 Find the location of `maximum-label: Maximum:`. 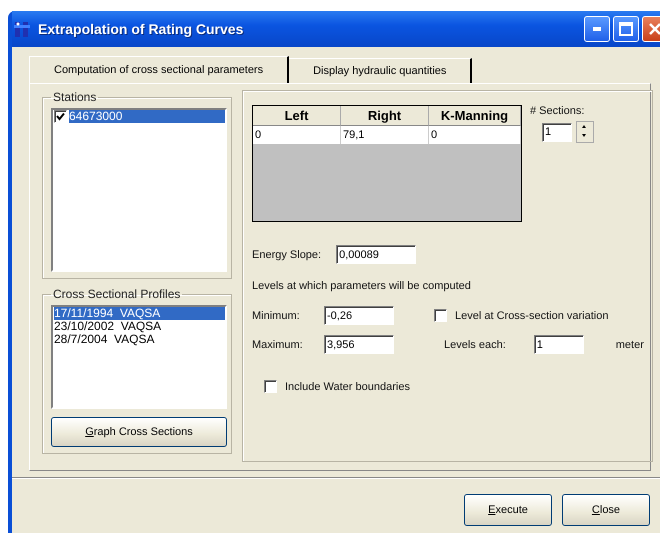

maximum-label: Maximum: is located at coordinates (277, 344).